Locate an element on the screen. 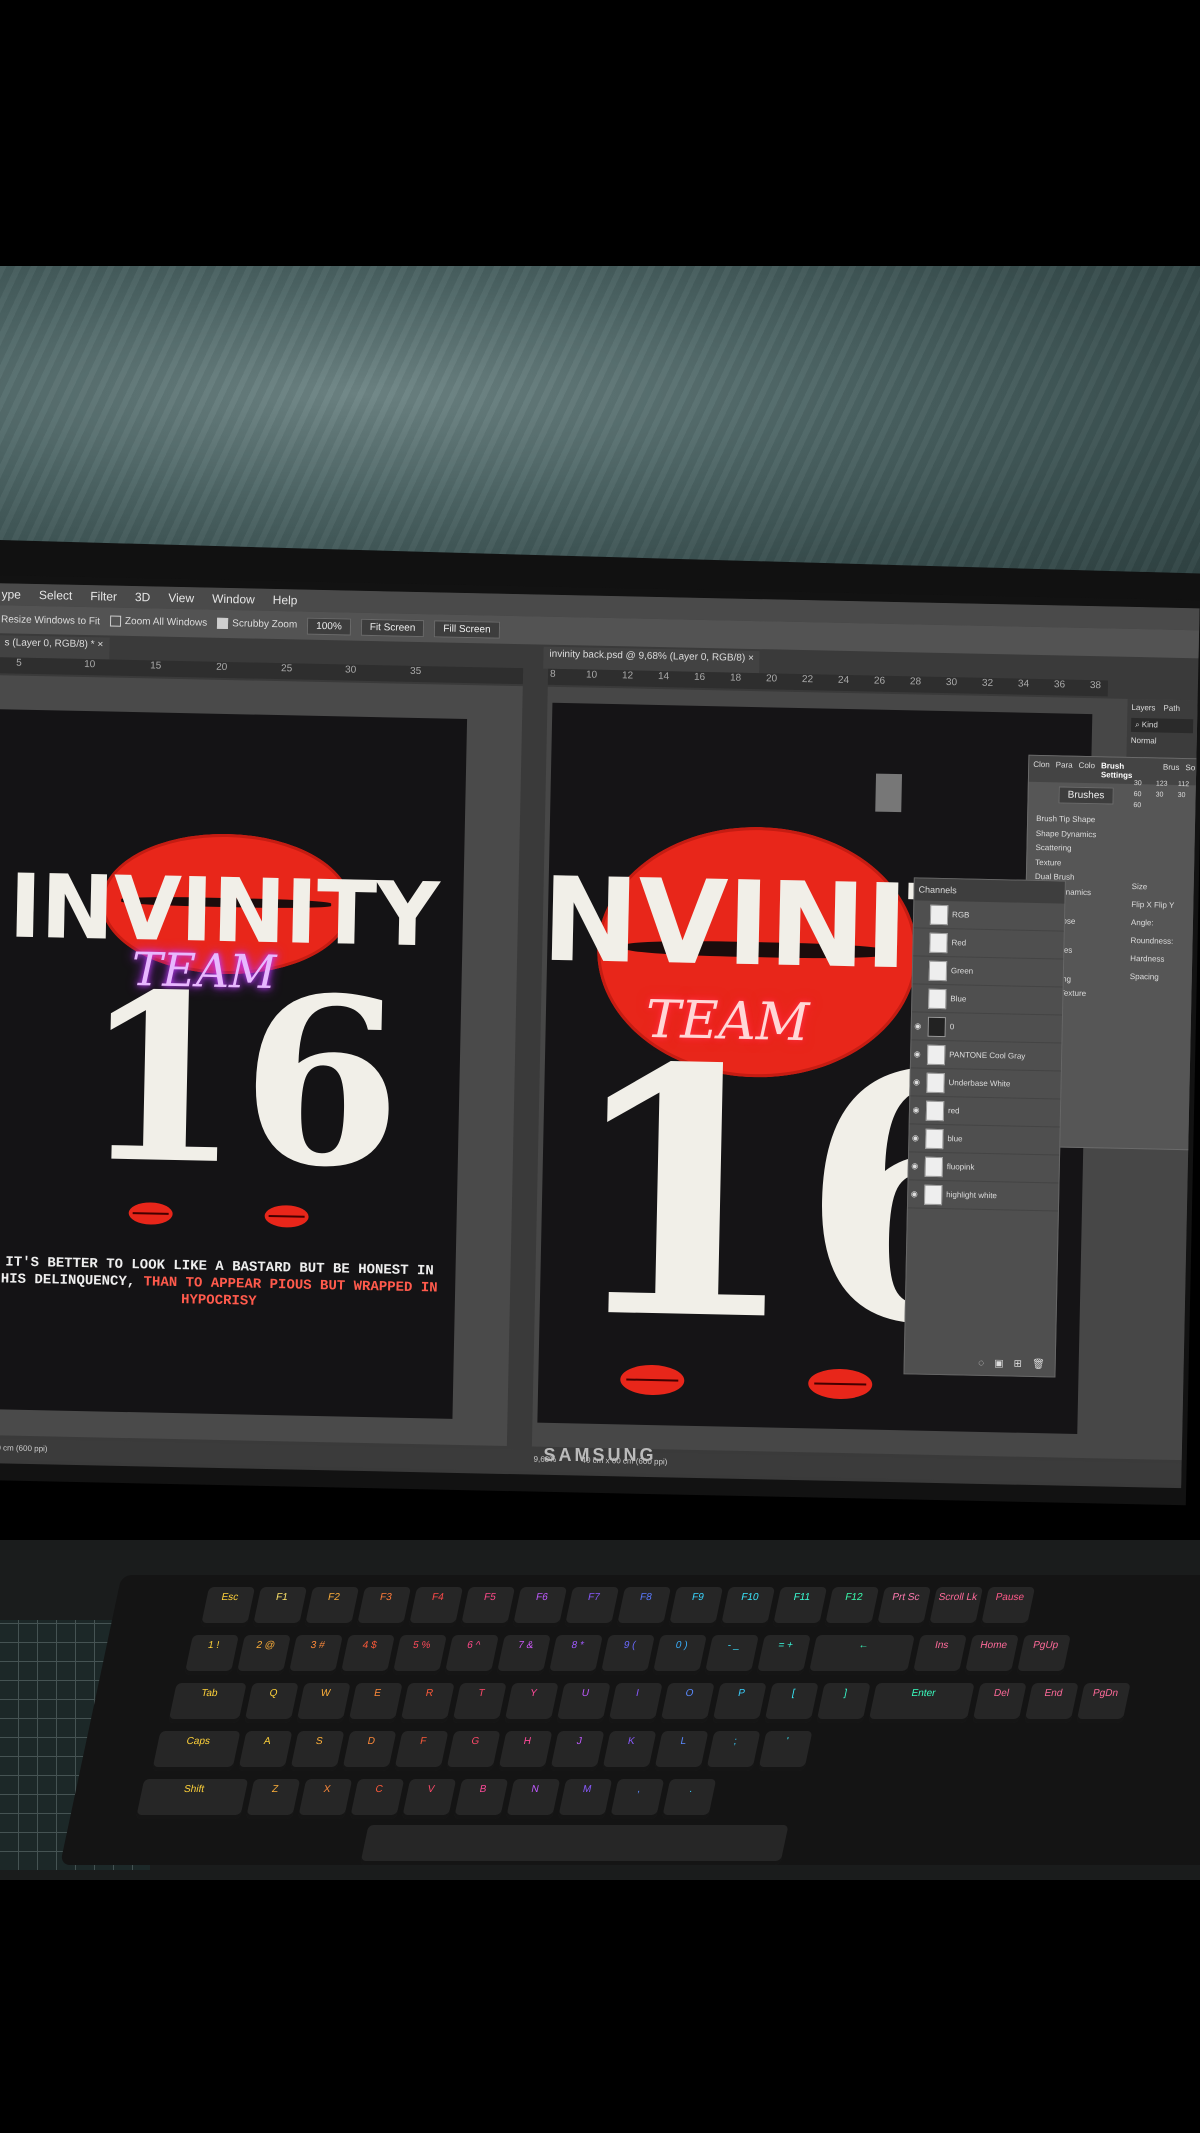 Image resolution: width=1200 pixels, height=2133 pixels. key: ' is located at coordinates (785, 1751).